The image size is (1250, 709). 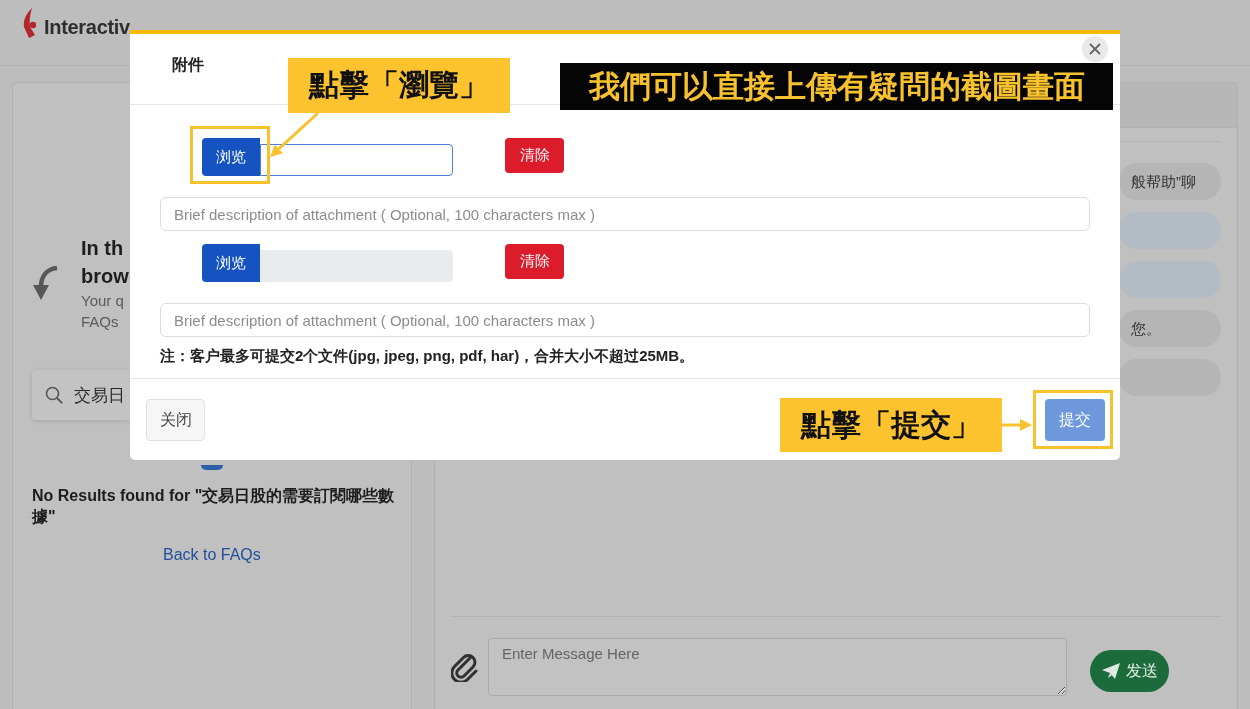 What do you see at coordinates (87, 27) in the screenshot?
I see `logo-wordmark: Interactiv` at bounding box center [87, 27].